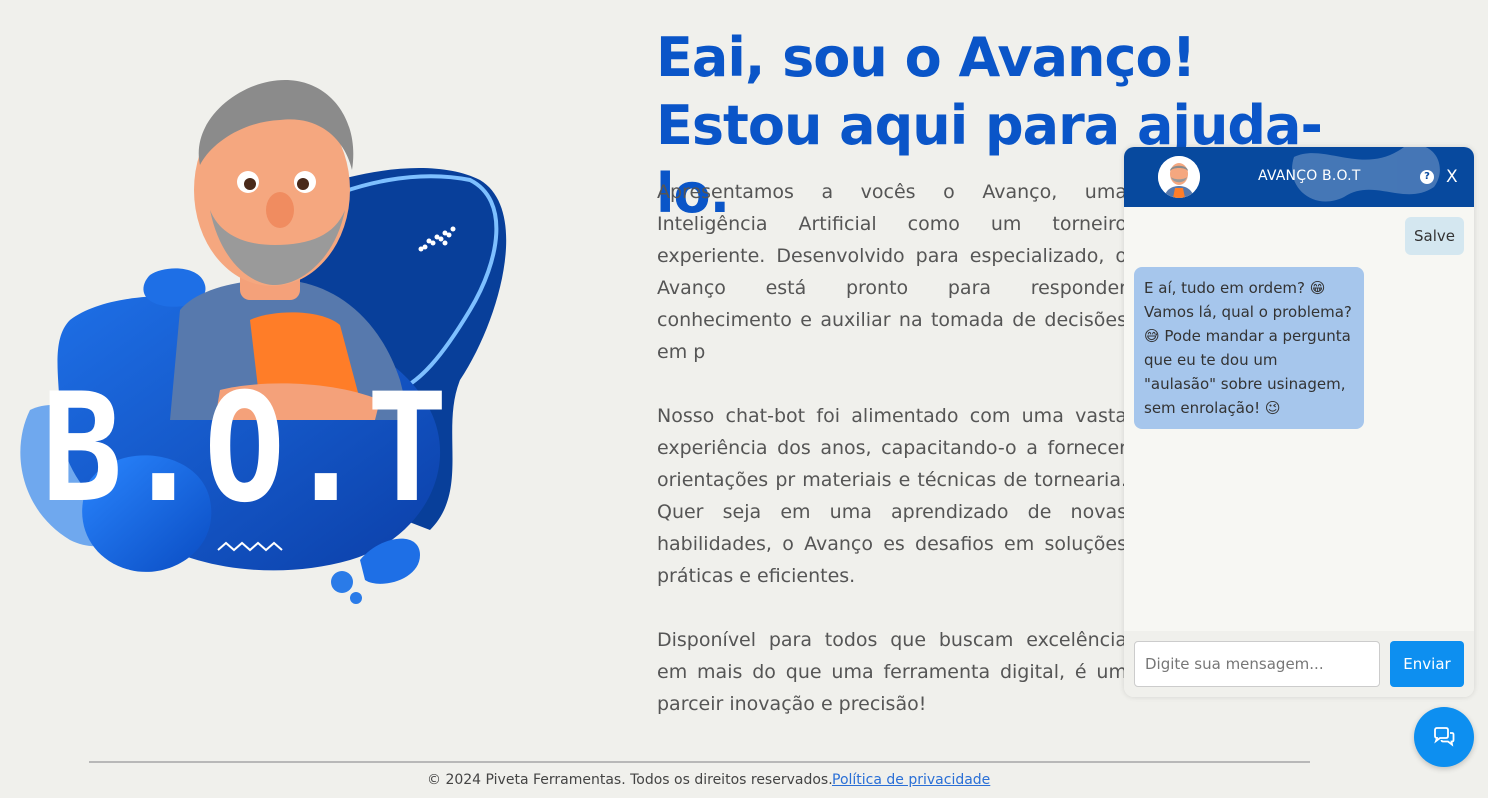 The width and height of the screenshot is (1488, 798). What do you see at coordinates (1452, 177) in the screenshot?
I see `close-chat-button: X` at bounding box center [1452, 177].